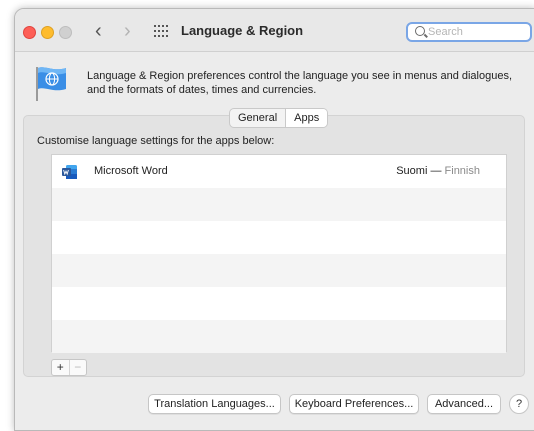 The width and height of the screenshot is (534, 431). What do you see at coordinates (242, 30) in the screenshot?
I see `window-title: Language & Region` at bounding box center [242, 30].